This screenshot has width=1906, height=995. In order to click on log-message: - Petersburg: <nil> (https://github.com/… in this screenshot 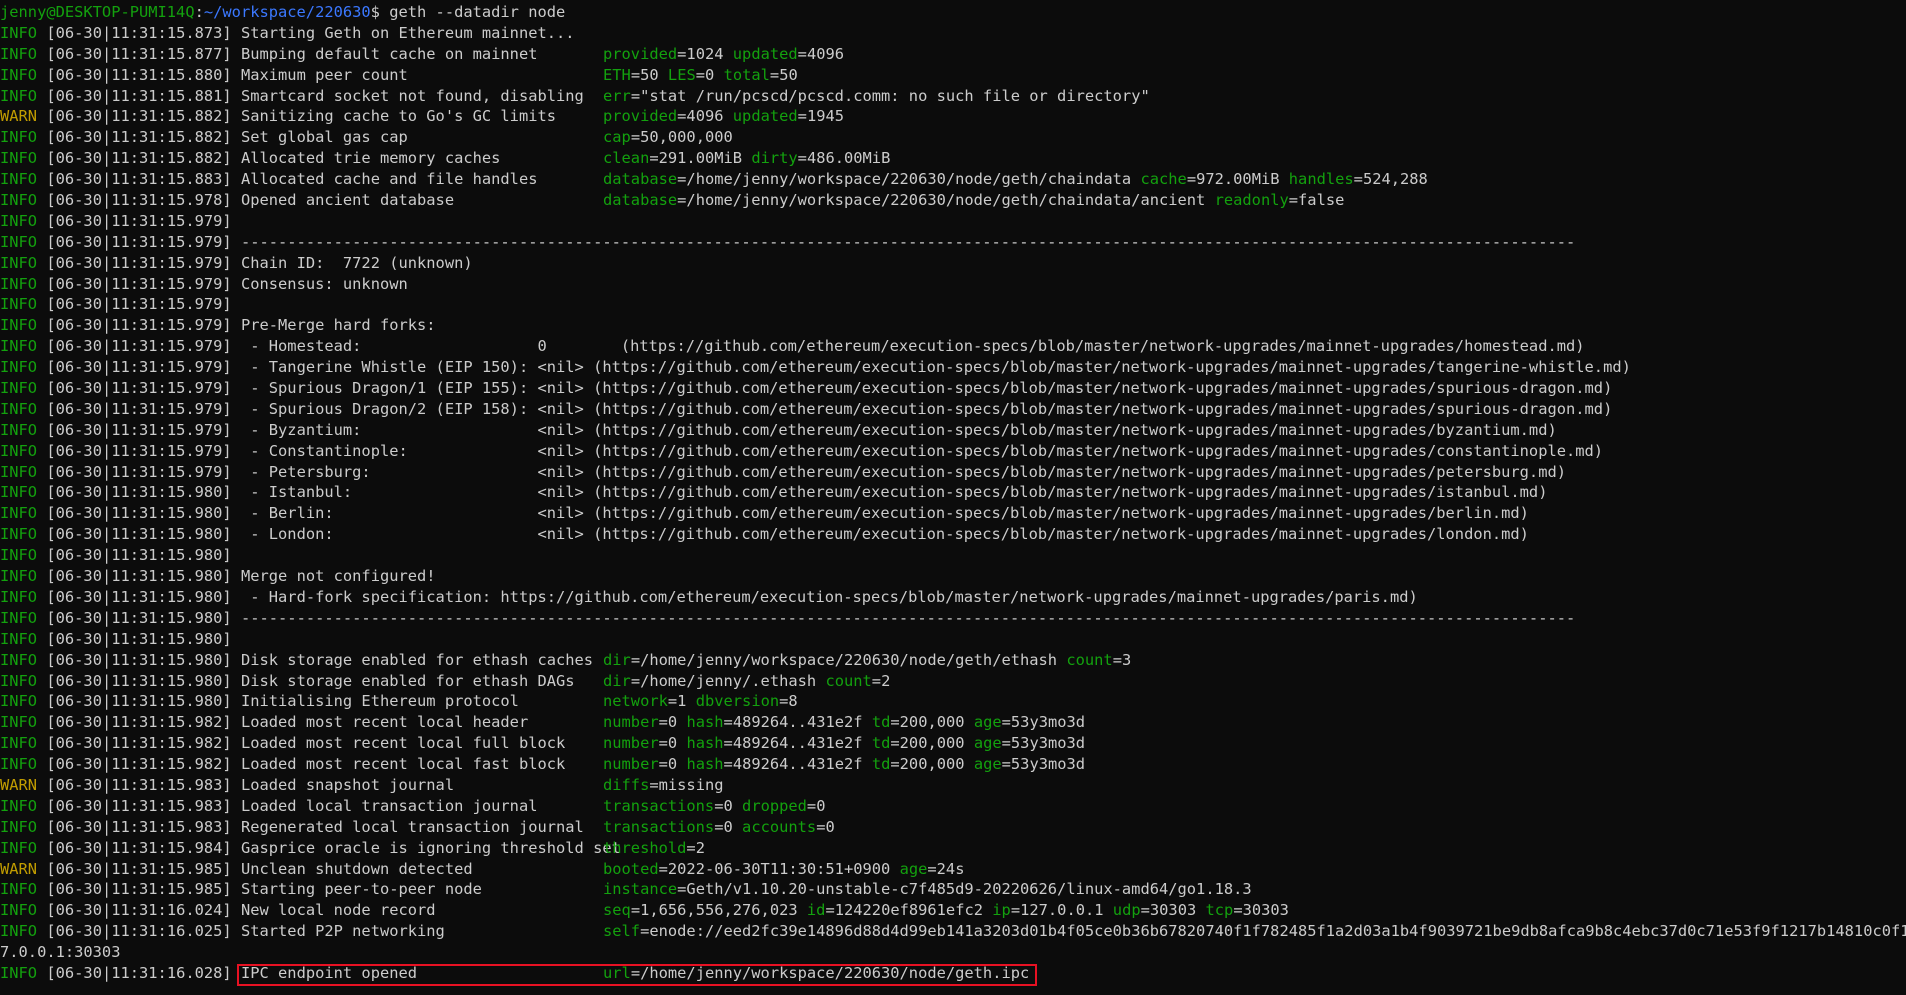, I will do `click(903, 471)`.